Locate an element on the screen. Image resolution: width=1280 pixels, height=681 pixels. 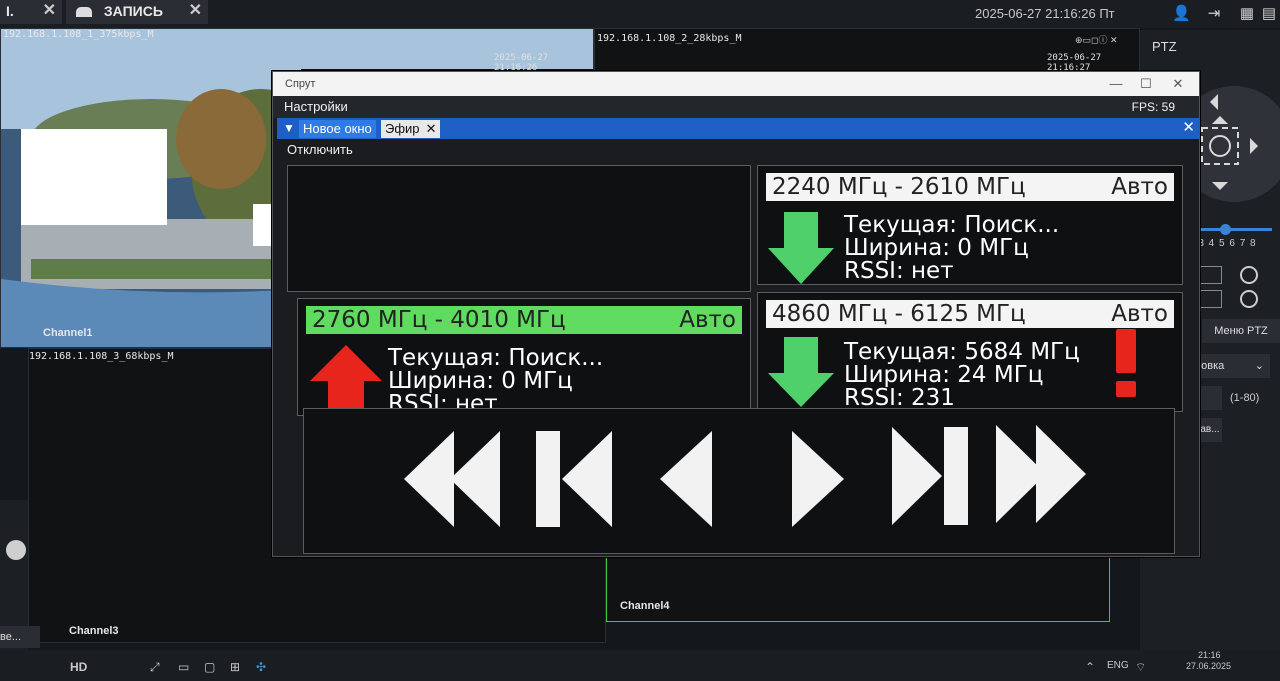
window-title: Спрут is located at coordinates (300, 84).